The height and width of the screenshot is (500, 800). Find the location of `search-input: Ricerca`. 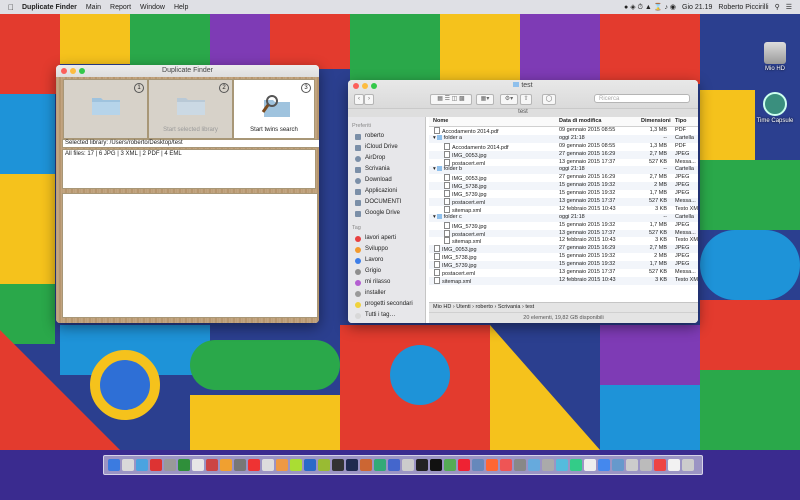

search-input: Ricerca is located at coordinates (642, 98).